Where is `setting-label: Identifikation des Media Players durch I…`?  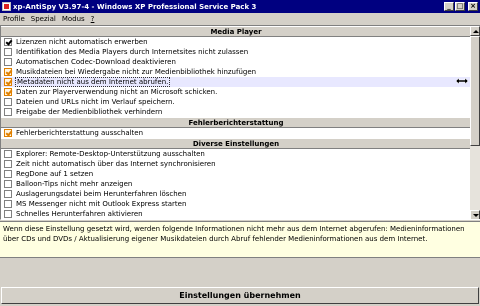
setting-label: Identifikation des Media Players durch I… is located at coordinates (132, 52).